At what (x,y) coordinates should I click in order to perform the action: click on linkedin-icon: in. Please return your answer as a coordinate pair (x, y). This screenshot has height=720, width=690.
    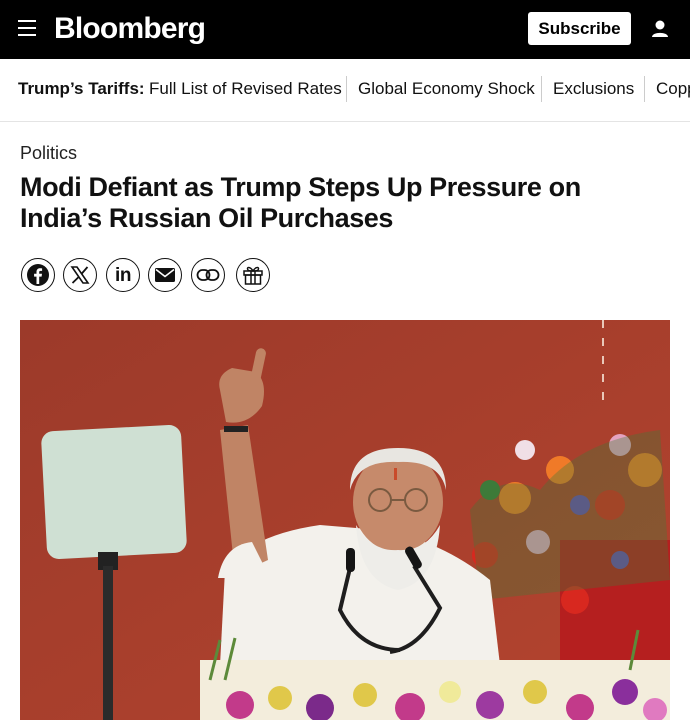
    Looking at the image, I should click on (123, 275).